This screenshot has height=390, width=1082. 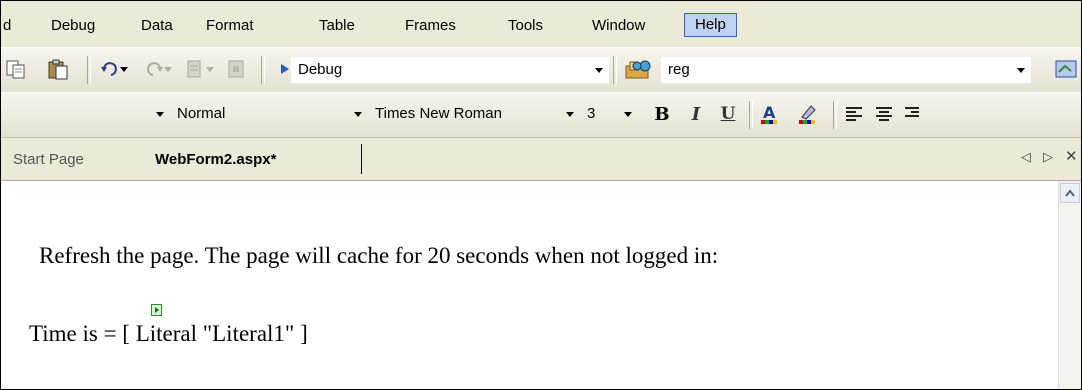 I want to click on bold-label: B, so click(x=662, y=114).